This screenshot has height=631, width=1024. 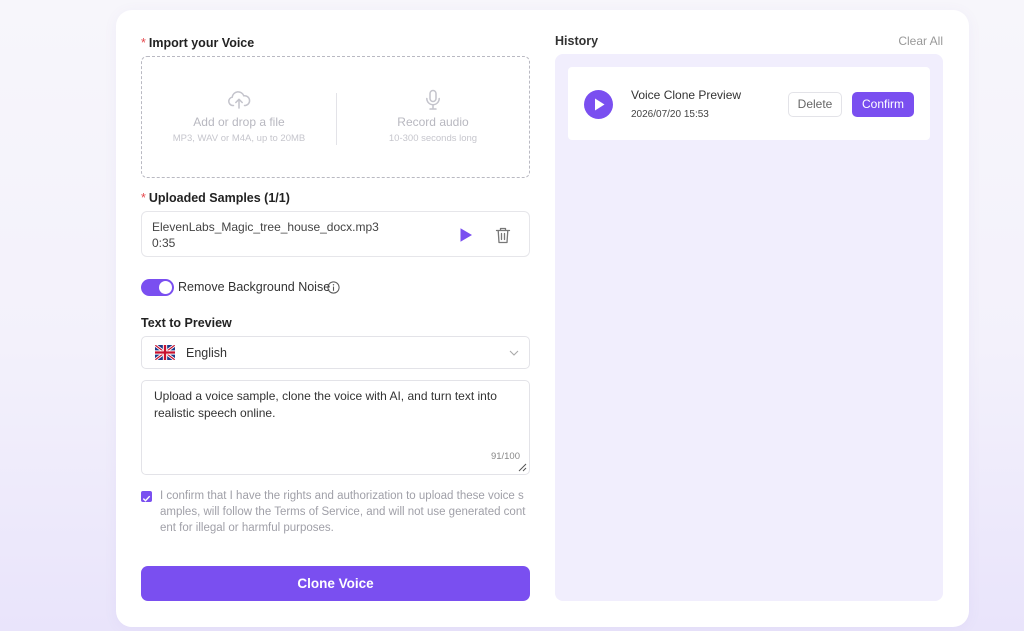 I want to click on uk-flag-icon, so click(x=165, y=352).